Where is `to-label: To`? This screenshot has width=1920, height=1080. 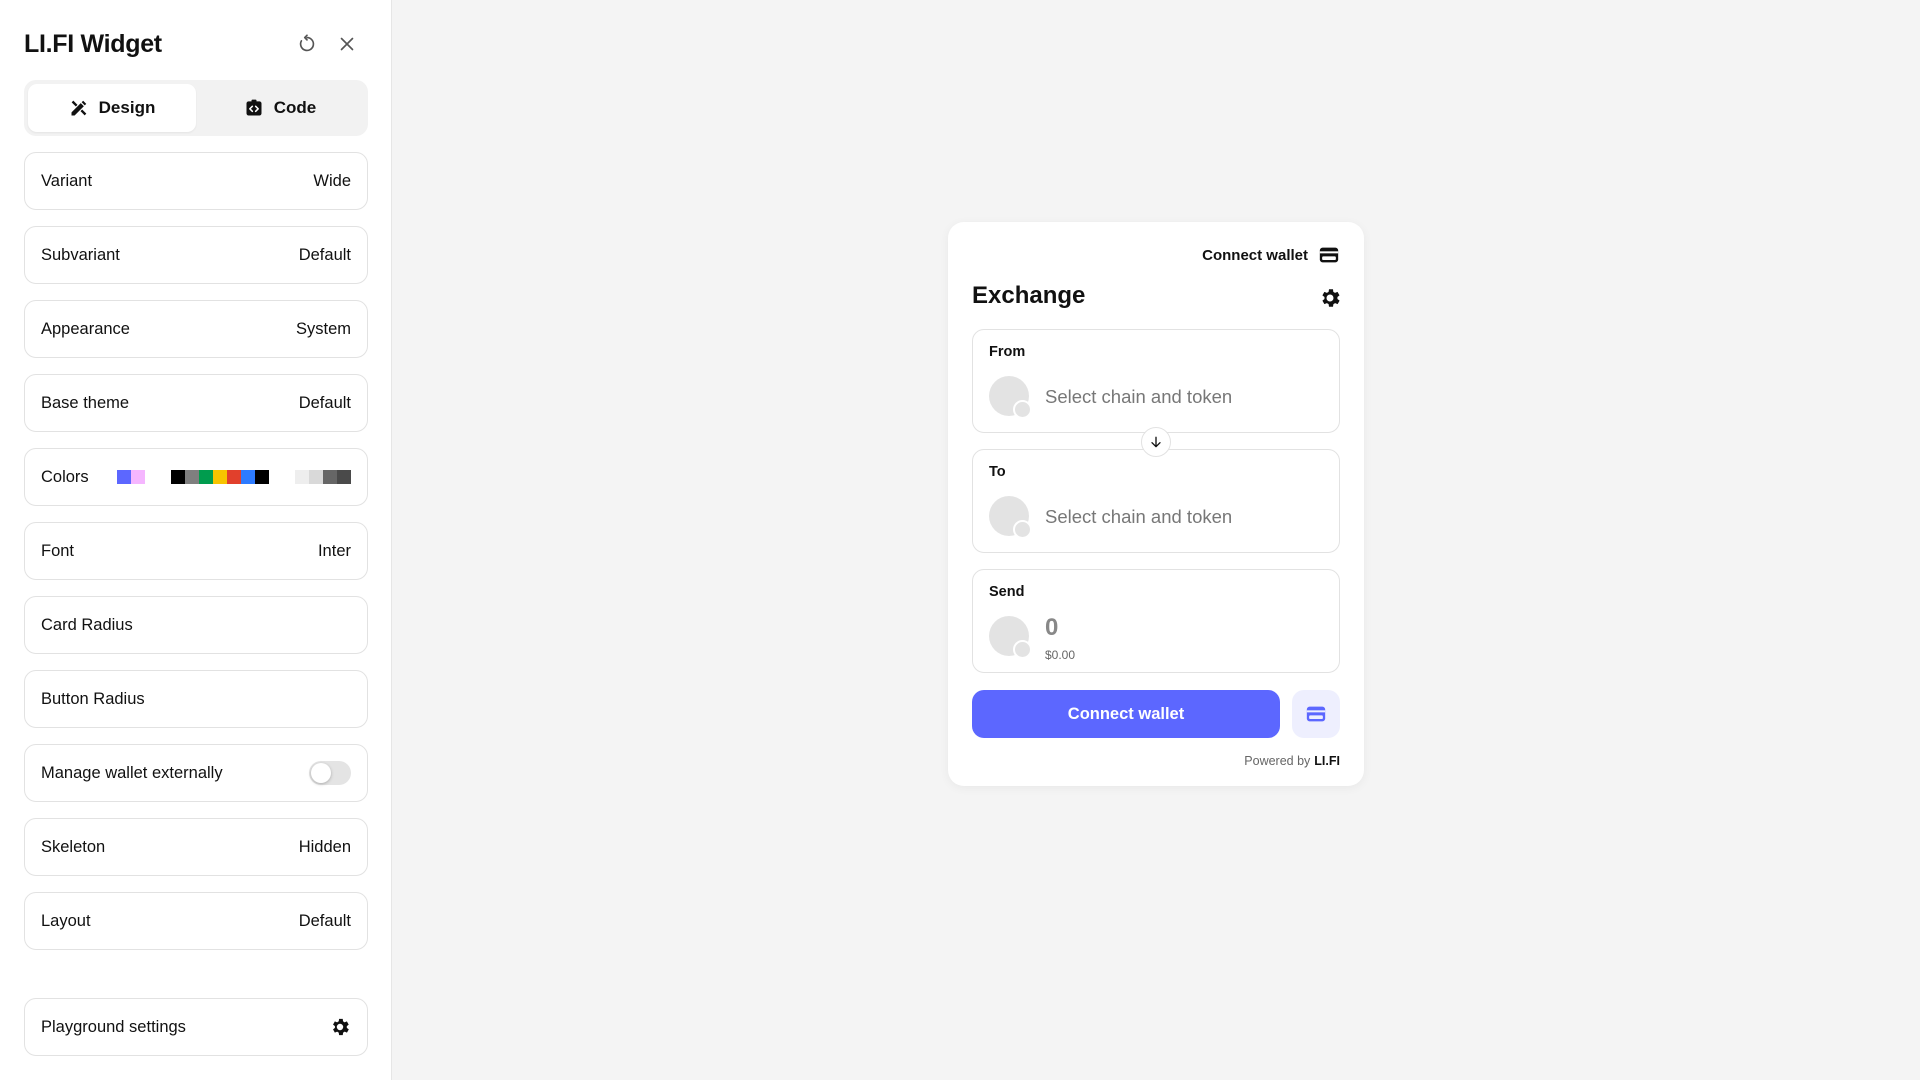
to-label: To is located at coordinates (997, 472).